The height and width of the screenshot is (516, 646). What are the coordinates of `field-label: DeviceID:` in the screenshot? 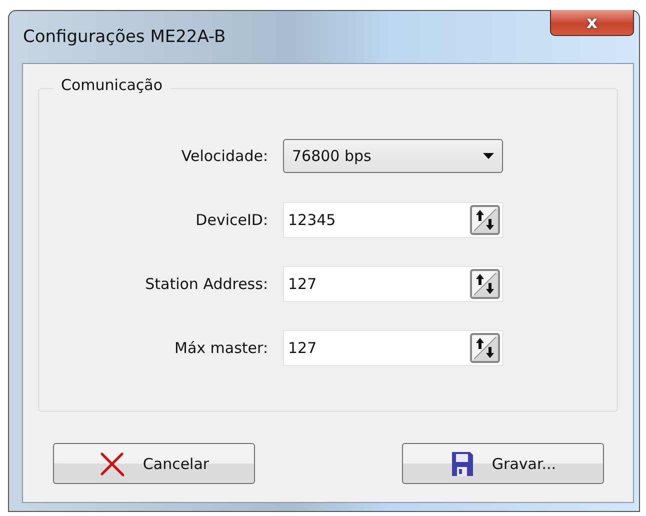 It's located at (231, 220).